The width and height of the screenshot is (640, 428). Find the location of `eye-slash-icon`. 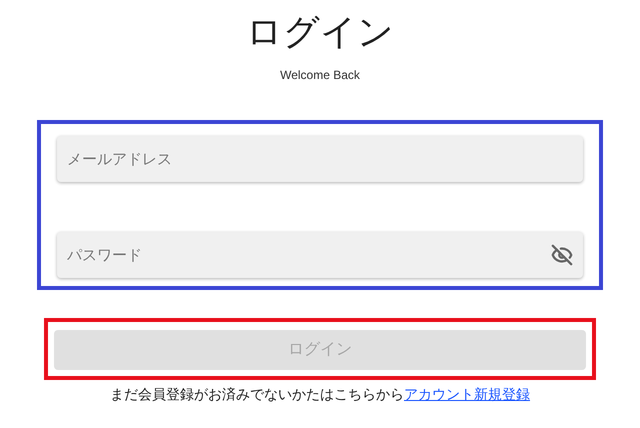

eye-slash-icon is located at coordinates (562, 255).